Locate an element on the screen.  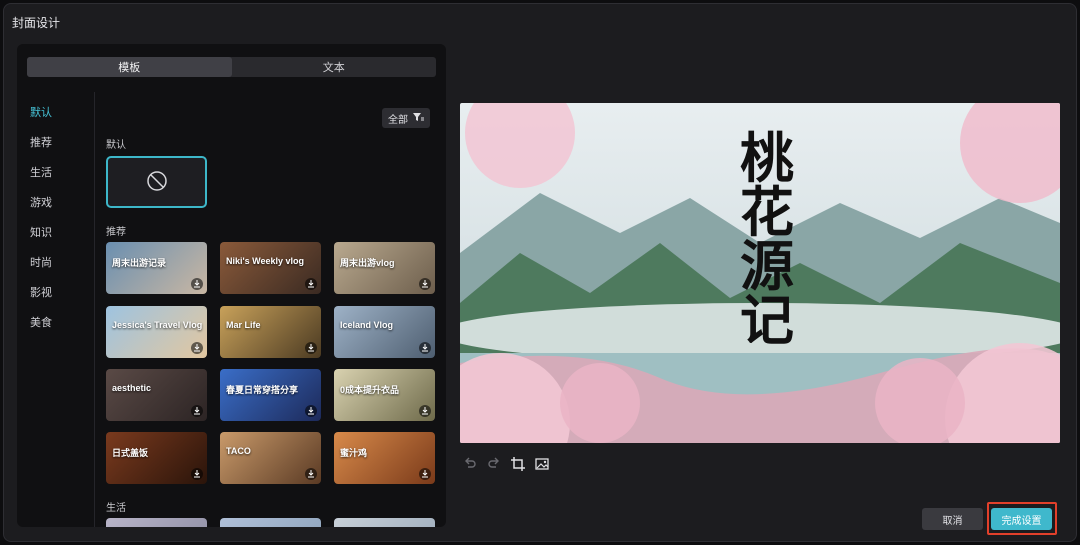
no-template-icon is located at coordinates (157, 182).